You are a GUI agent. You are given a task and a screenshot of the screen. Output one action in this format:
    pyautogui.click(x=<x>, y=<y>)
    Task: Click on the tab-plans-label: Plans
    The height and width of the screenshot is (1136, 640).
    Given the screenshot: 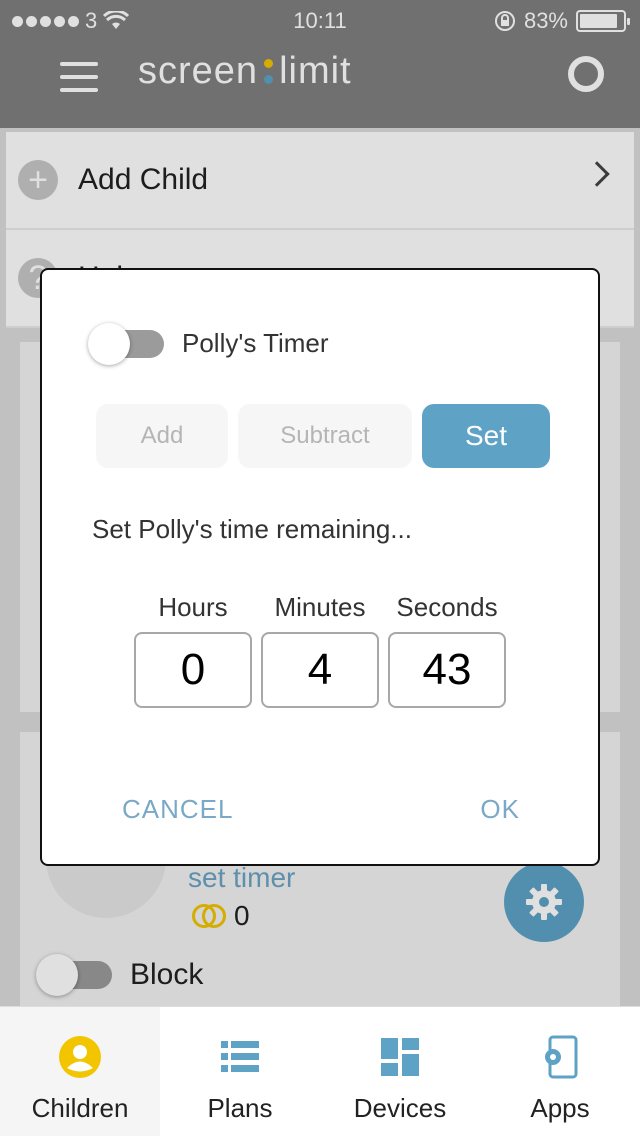 What is the action you would take?
    pyautogui.click(x=240, y=1108)
    